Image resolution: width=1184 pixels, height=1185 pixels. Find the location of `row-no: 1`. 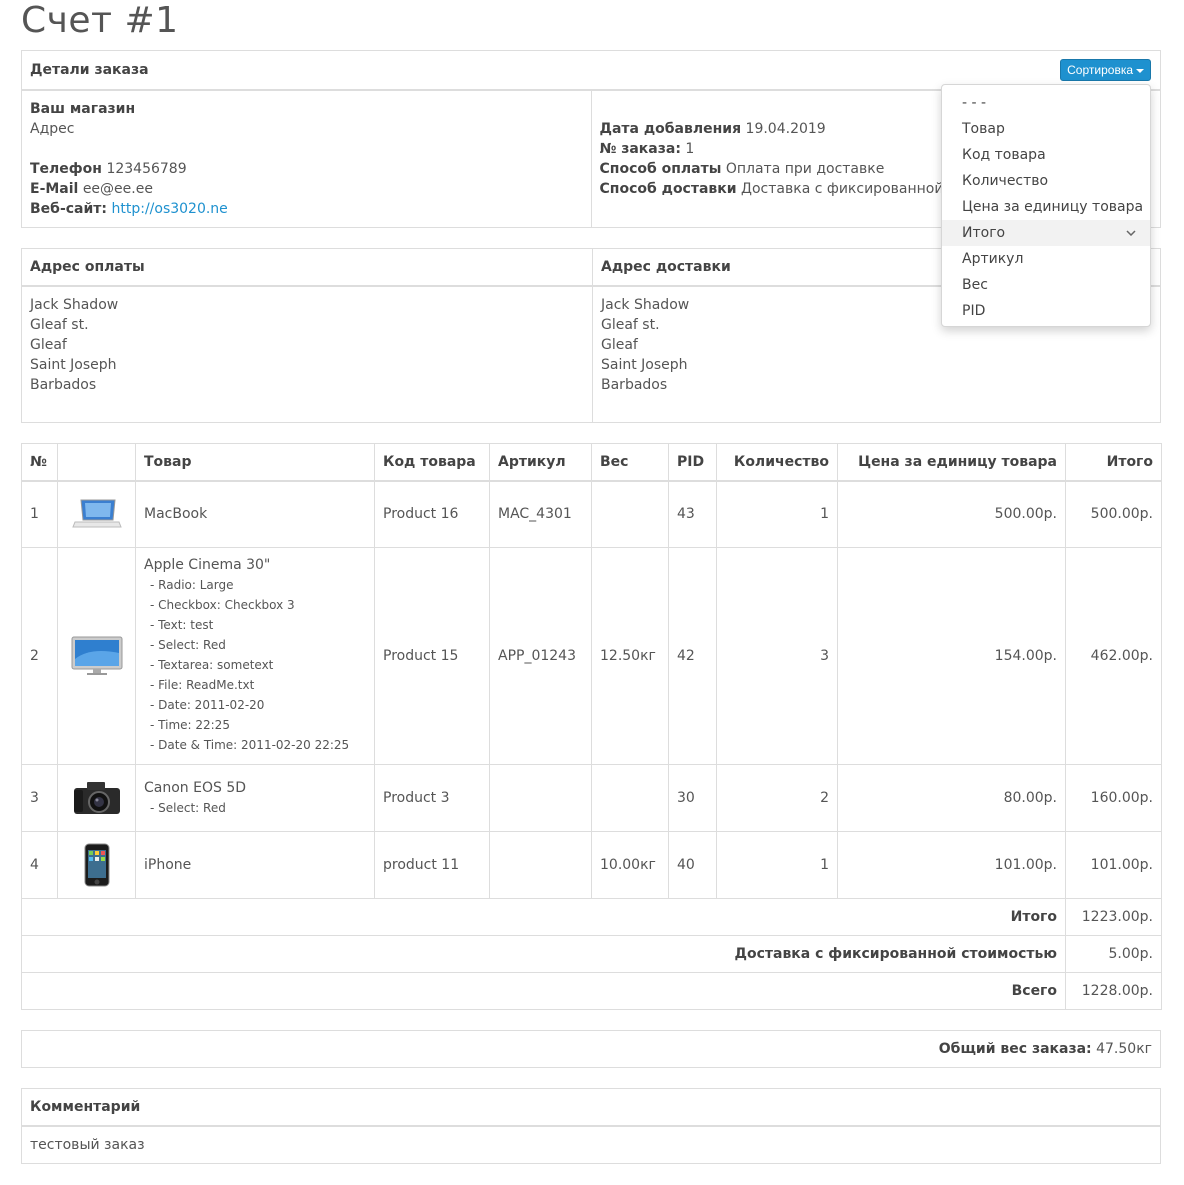

row-no: 1 is located at coordinates (39, 514).